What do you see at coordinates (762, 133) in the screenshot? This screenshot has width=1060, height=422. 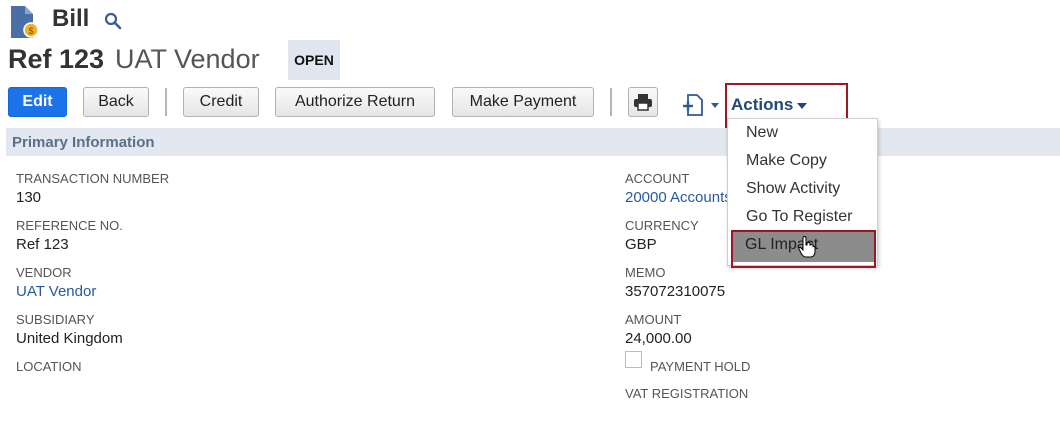 I see `menu-item-new: New` at bounding box center [762, 133].